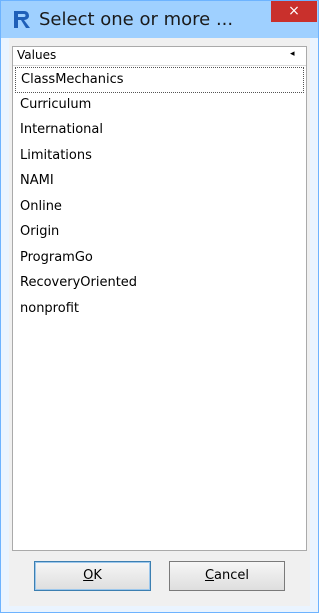 This screenshot has height=613, width=320. Describe the element at coordinates (159, 259) in the screenshot. I see `list-item: ProgramGo` at that location.